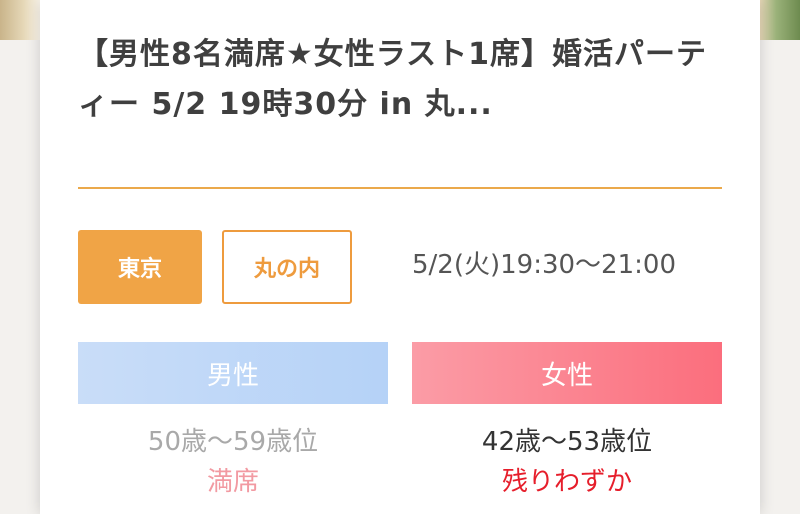 The image size is (800, 514). What do you see at coordinates (567, 422) in the screenshot?
I see `female-column: 女性 42歳〜53歳位 残りわずか` at bounding box center [567, 422].